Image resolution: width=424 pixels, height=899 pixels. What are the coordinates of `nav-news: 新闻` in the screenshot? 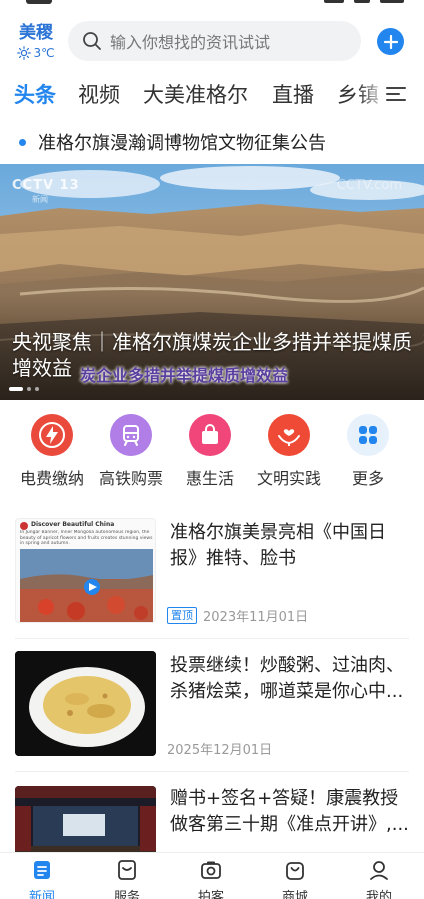 It's located at (42, 879).